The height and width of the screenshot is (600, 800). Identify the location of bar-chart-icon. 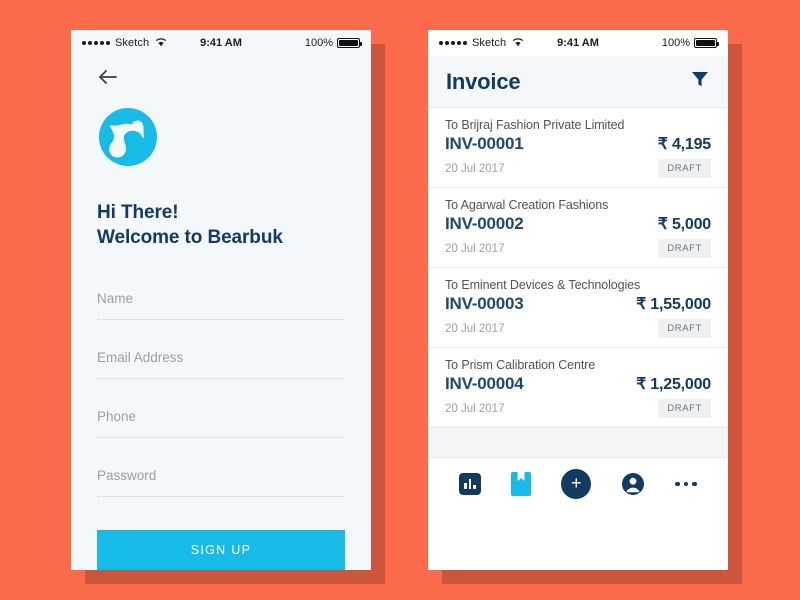
(470, 484).